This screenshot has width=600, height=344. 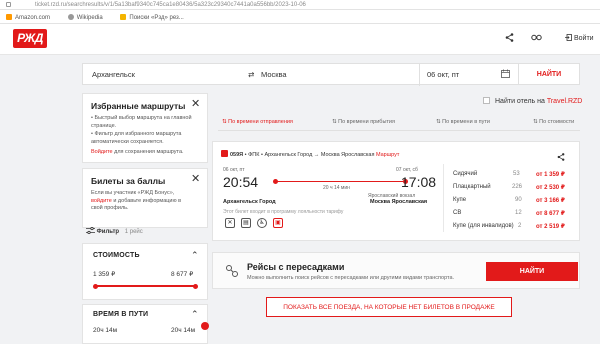 I want to click on arrival-time: 17:08, so click(x=419, y=182).